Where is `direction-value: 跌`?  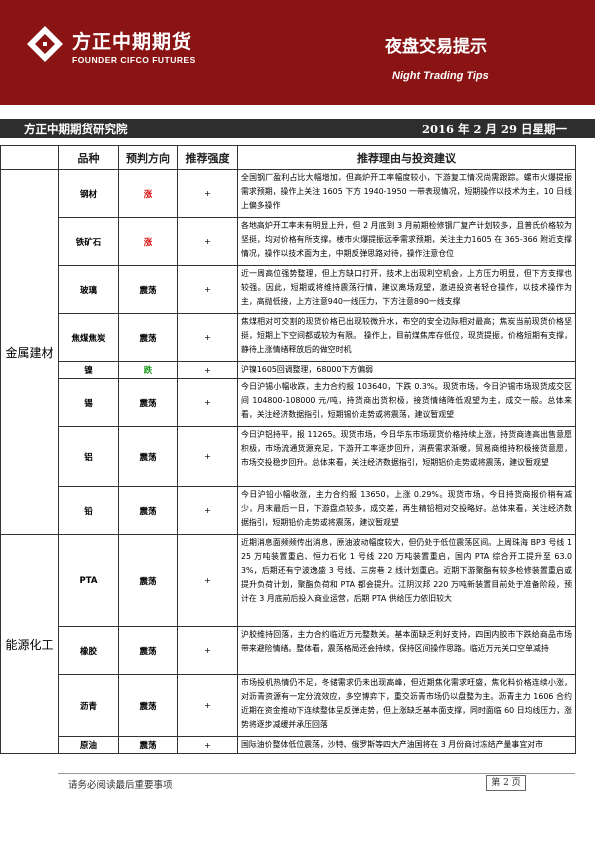 direction-value: 跌 is located at coordinates (148, 370).